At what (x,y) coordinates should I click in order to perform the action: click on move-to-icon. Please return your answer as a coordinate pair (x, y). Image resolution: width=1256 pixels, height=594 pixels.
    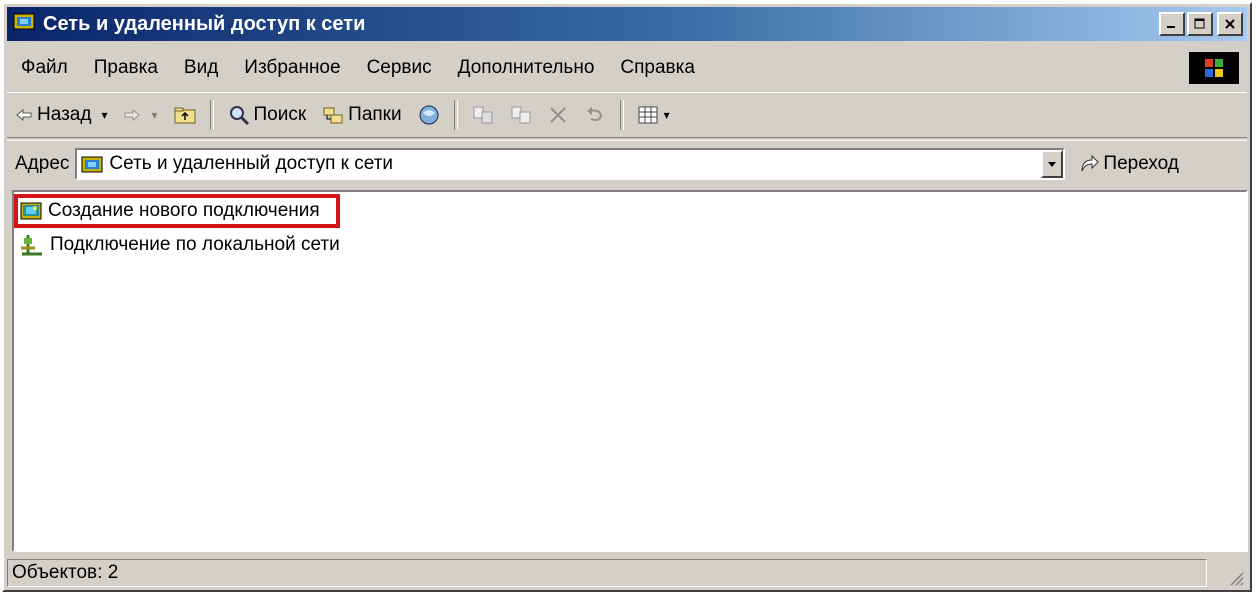
    Looking at the image, I should click on (483, 115).